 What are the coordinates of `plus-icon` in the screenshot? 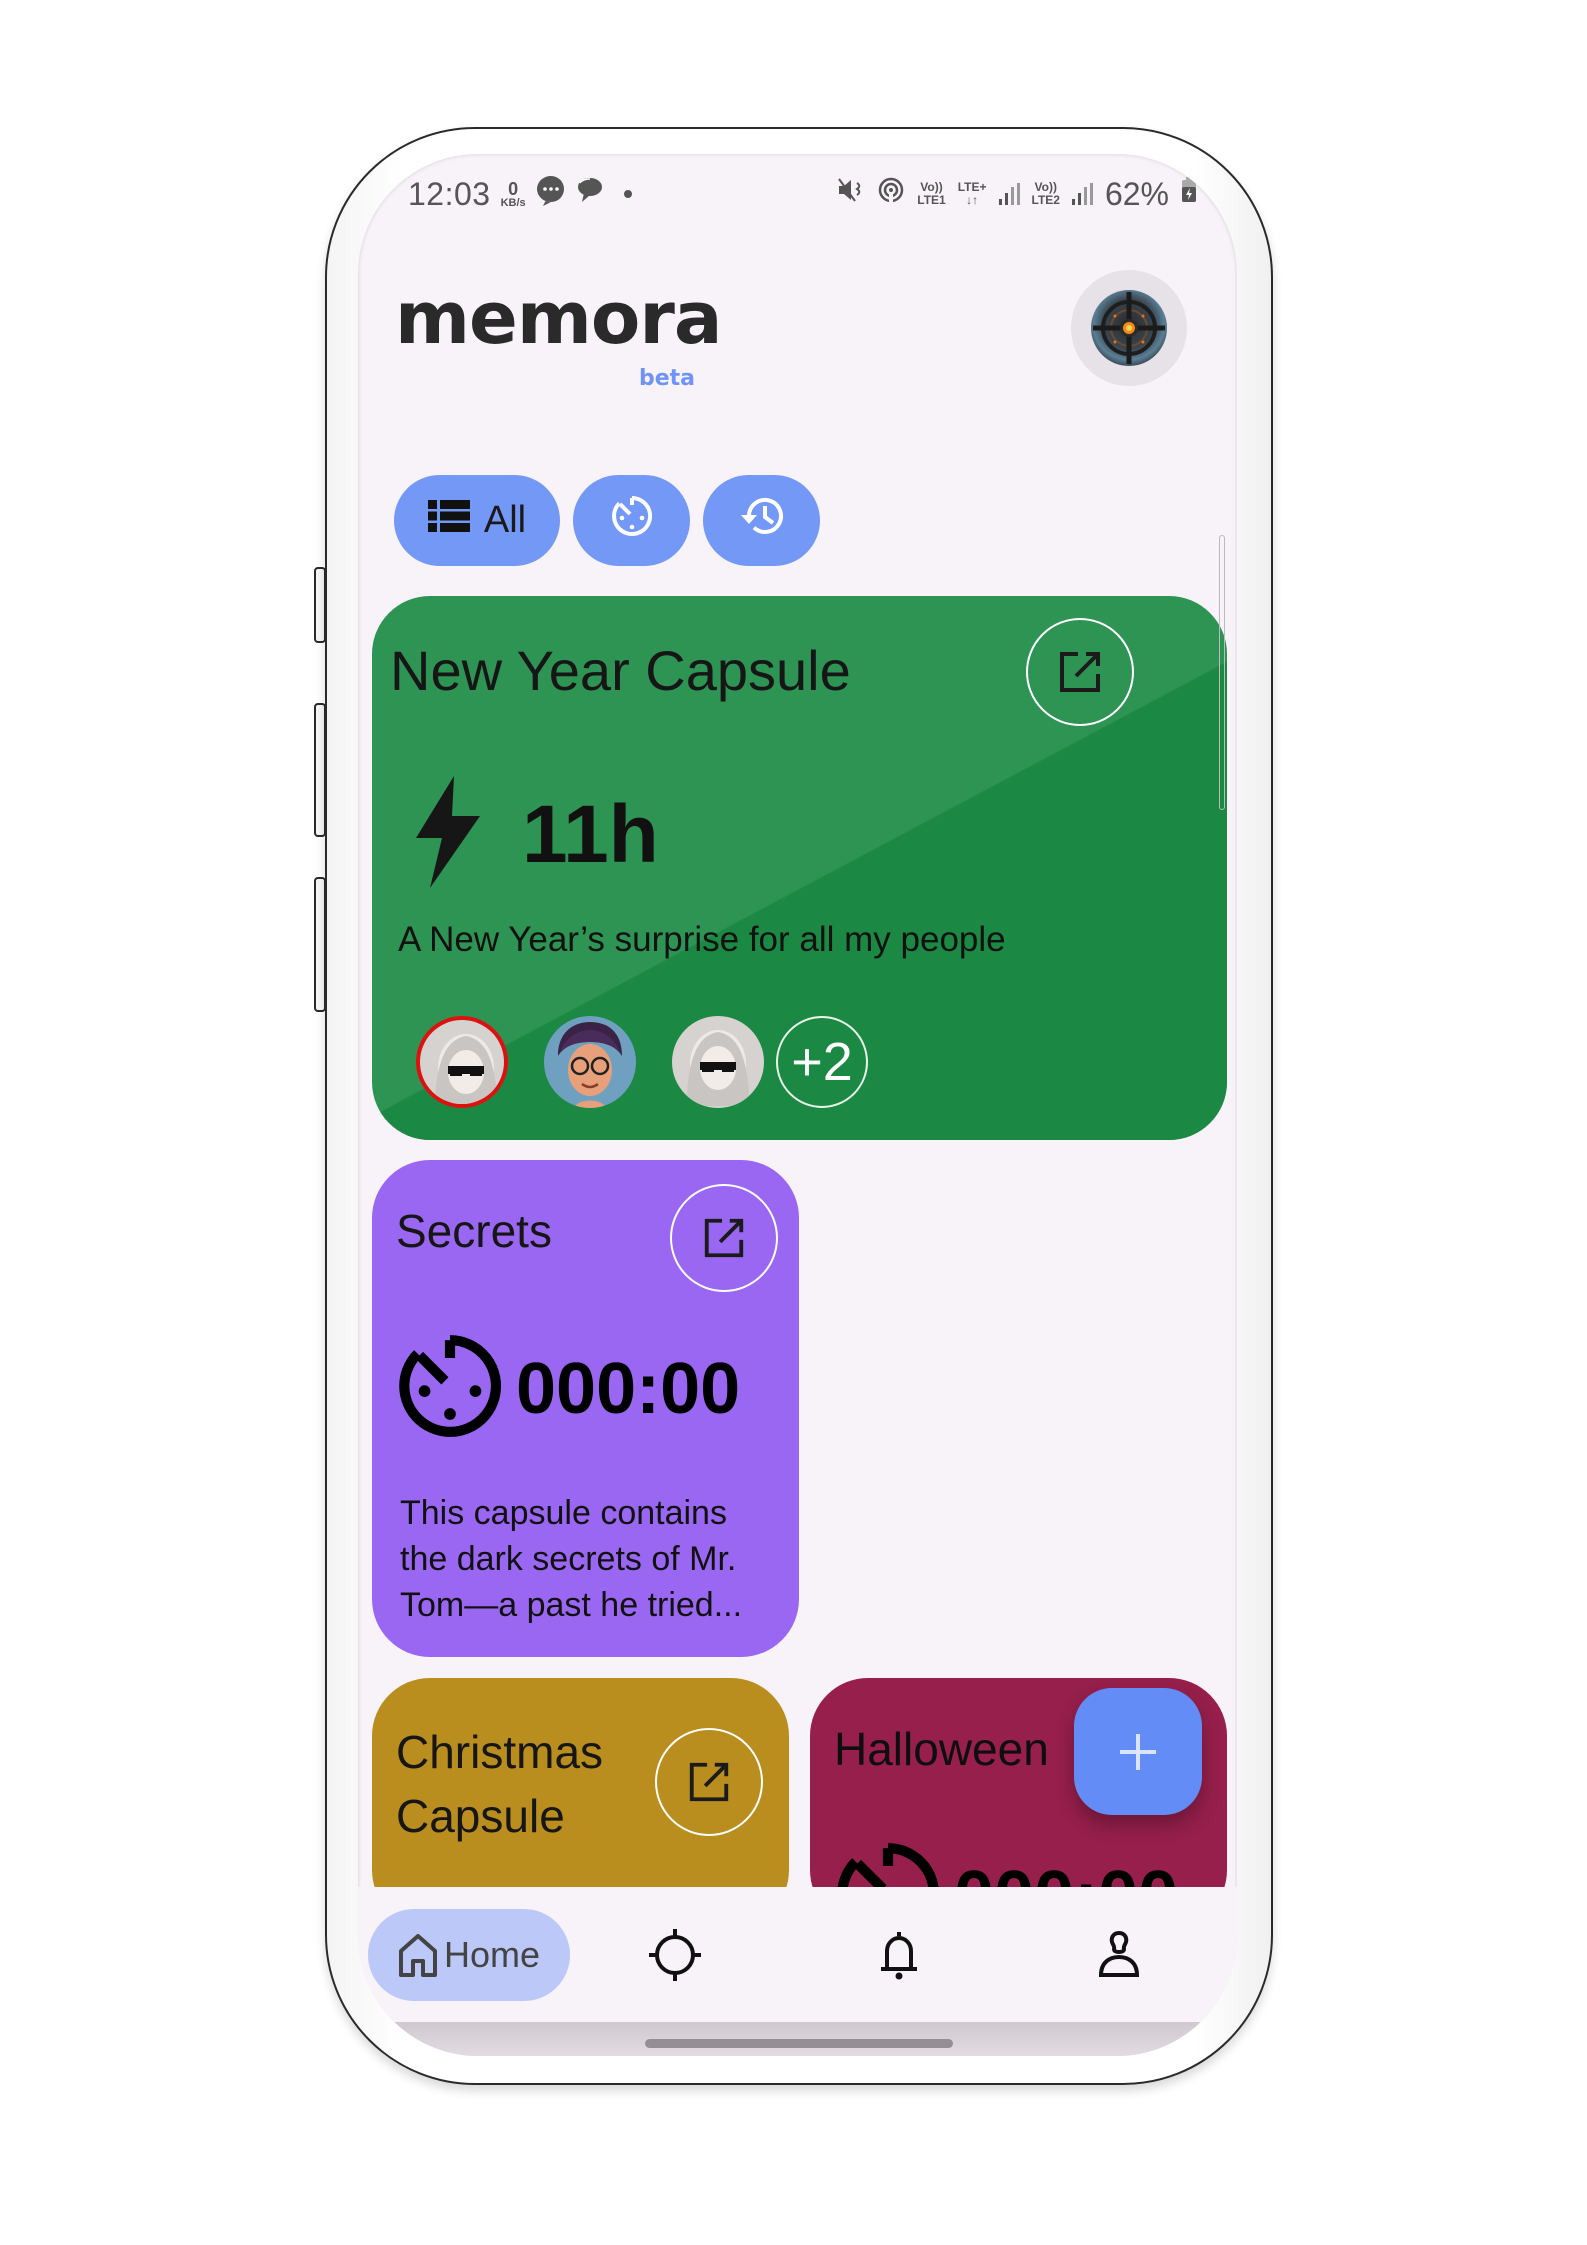 It's located at (1138, 1751).